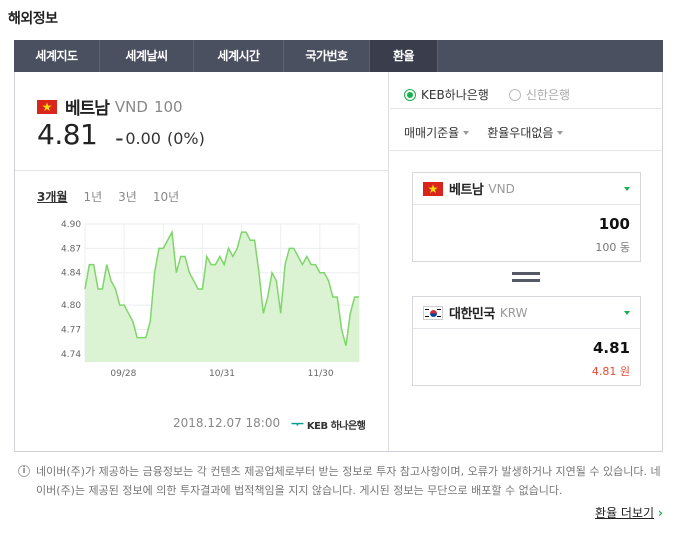 Image resolution: width=677 pixels, height=538 pixels. What do you see at coordinates (166, 196) in the screenshot?
I see `period-10-years: 10년` at bounding box center [166, 196].